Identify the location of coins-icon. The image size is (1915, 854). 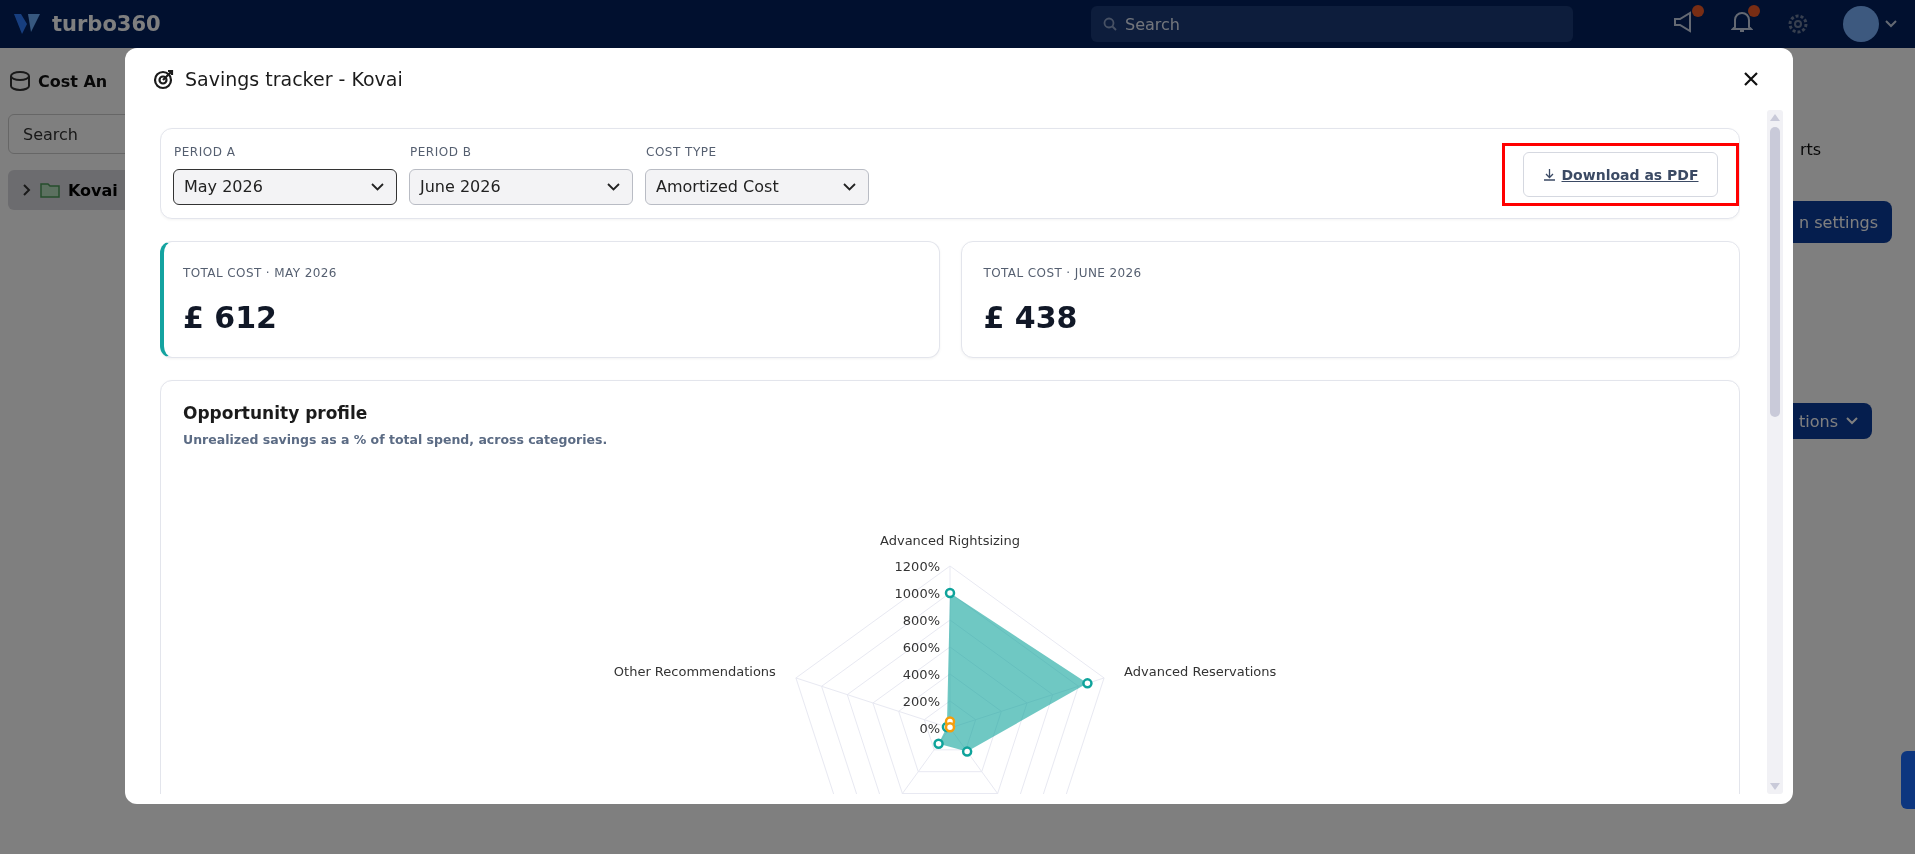
(20, 81).